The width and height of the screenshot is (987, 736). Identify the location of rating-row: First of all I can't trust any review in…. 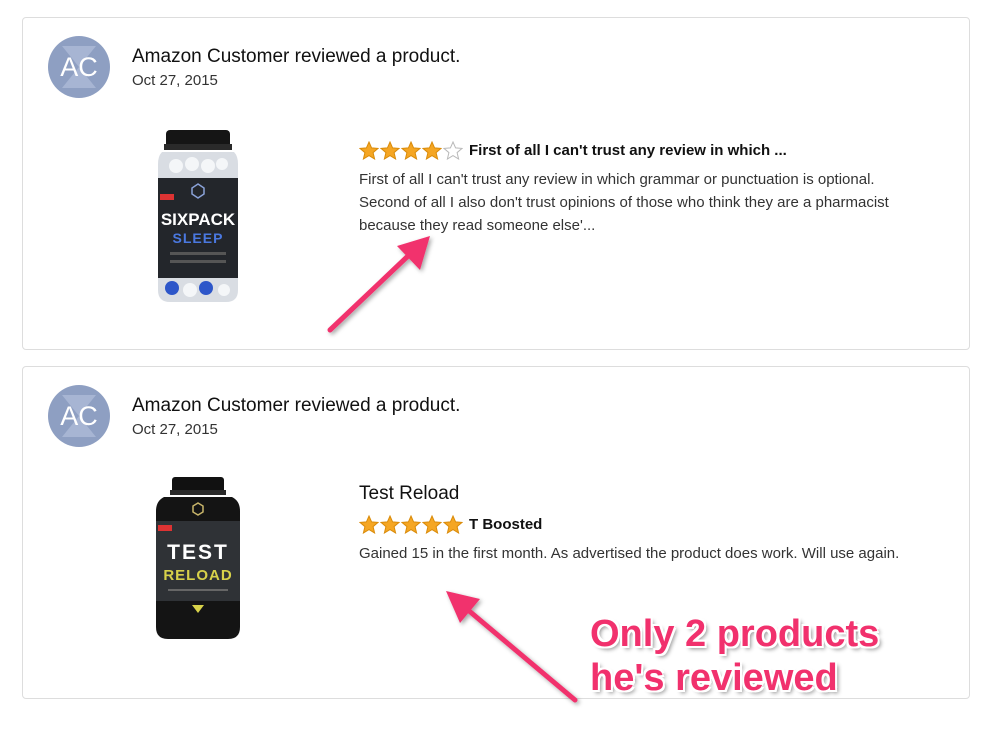
(644, 150).